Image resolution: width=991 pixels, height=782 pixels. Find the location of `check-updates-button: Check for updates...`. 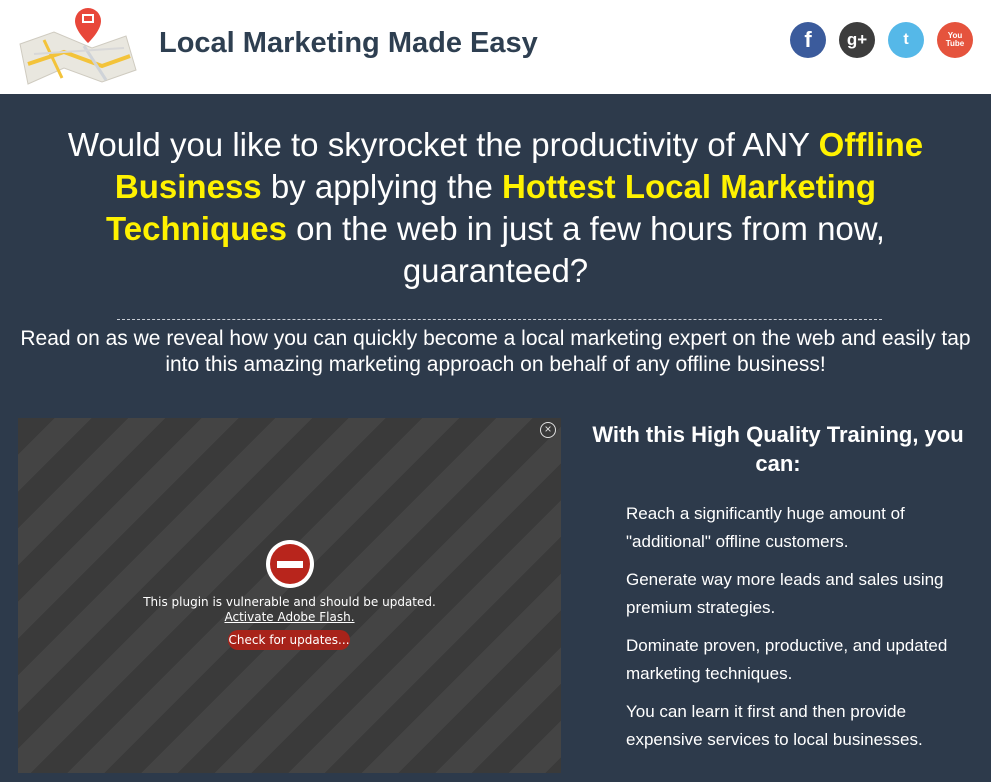

check-updates-button: Check for updates... is located at coordinates (289, 640).